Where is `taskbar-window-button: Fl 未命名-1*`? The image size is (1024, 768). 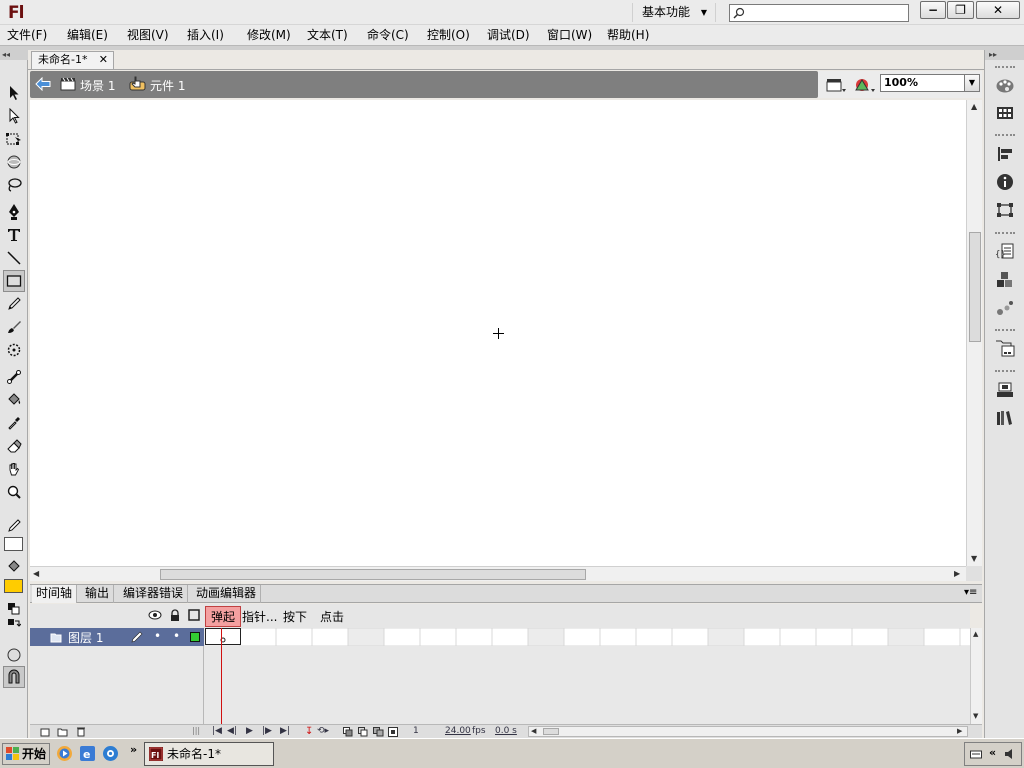 taskbar-window-button: Fl 未命名-1* is located at coordinates (209, 754).